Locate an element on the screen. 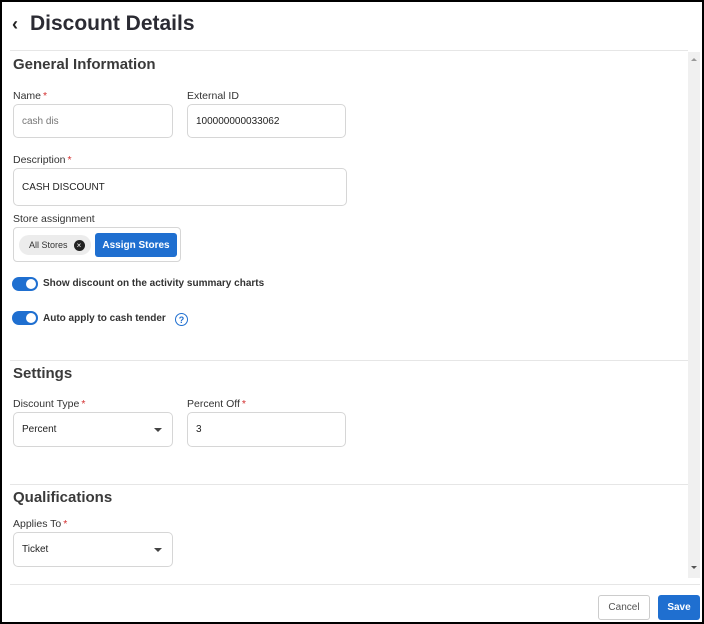  description-input: CASH DISCOUNT is located at coordinates (180, 187).